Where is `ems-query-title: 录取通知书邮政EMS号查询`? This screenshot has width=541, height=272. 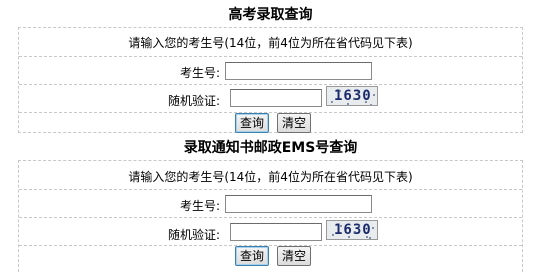 ems-query-title: 录取通知书邮政EMS号查询 is located at coordinates (270, 148).